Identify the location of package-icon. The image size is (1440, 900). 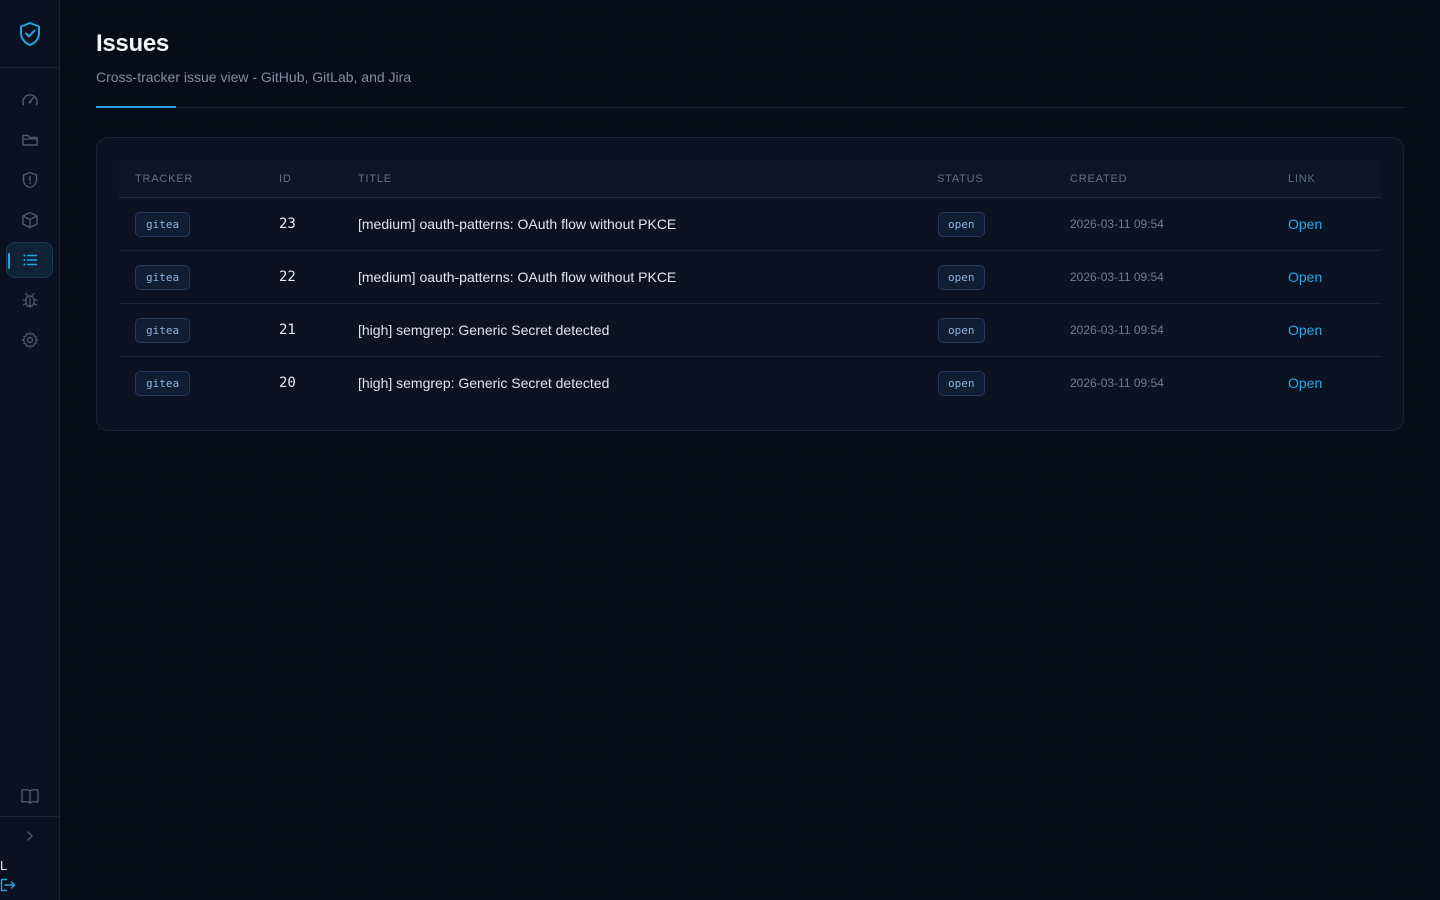
(29, 220).